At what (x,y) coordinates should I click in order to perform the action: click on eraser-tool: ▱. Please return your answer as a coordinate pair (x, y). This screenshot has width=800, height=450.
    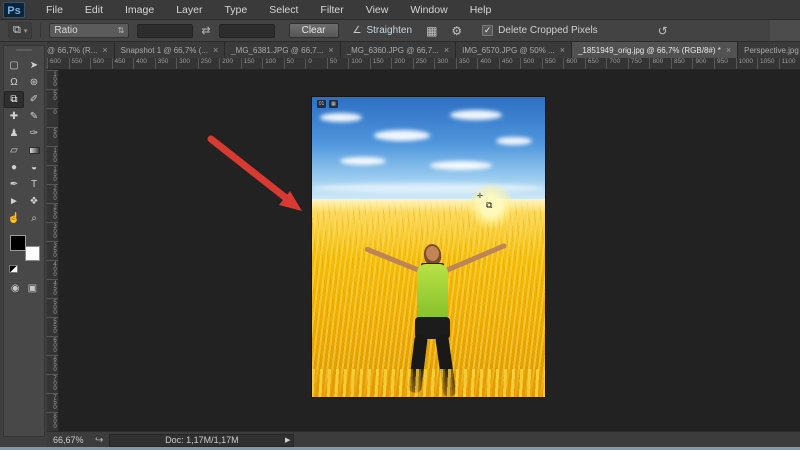
    Looking at the image, I should click on (14, 150).